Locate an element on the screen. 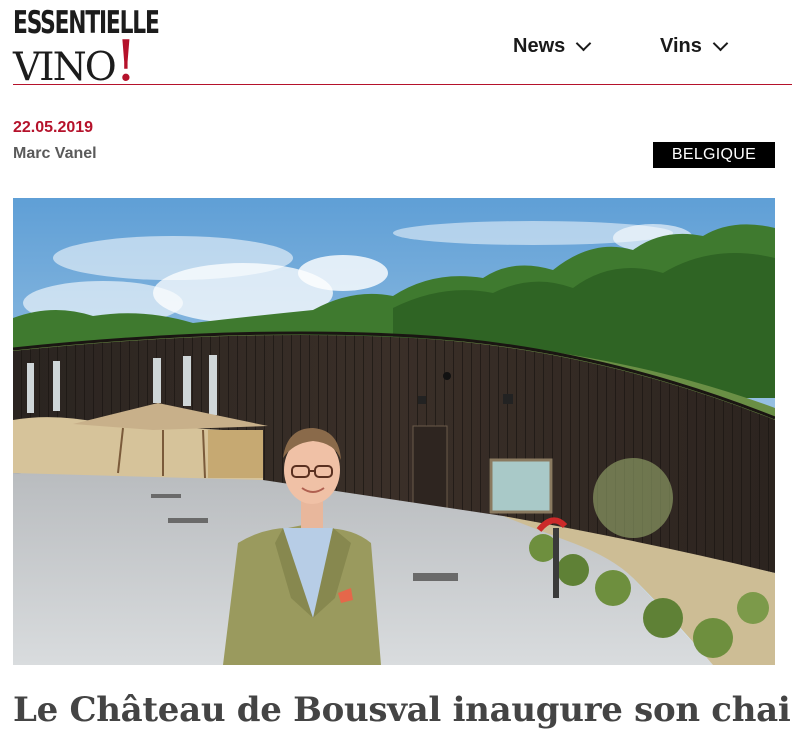 This screenshot has height=740, width=792. nav-vins: Vins is located at coordinates (694, 46).